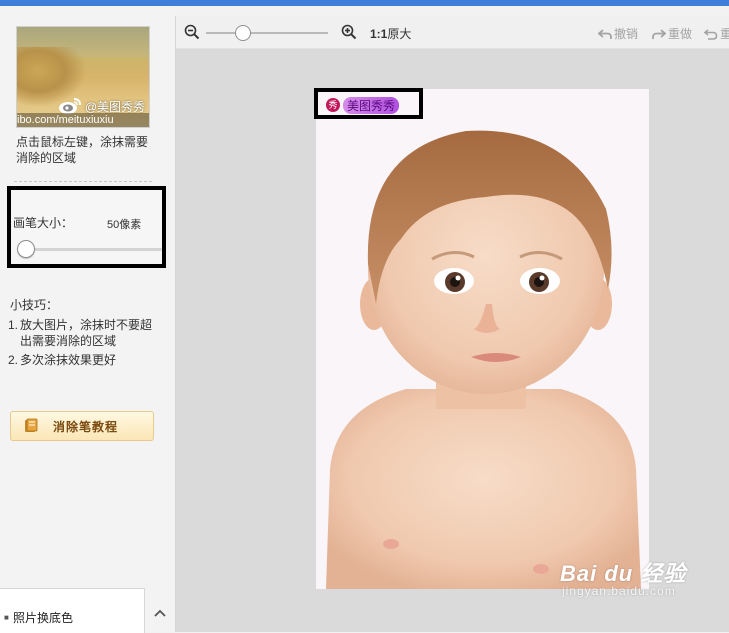 This screenshot has height=633, width=729. I want to click on eraser-tutorial-button: 消除笔教程, so click(82, 426).